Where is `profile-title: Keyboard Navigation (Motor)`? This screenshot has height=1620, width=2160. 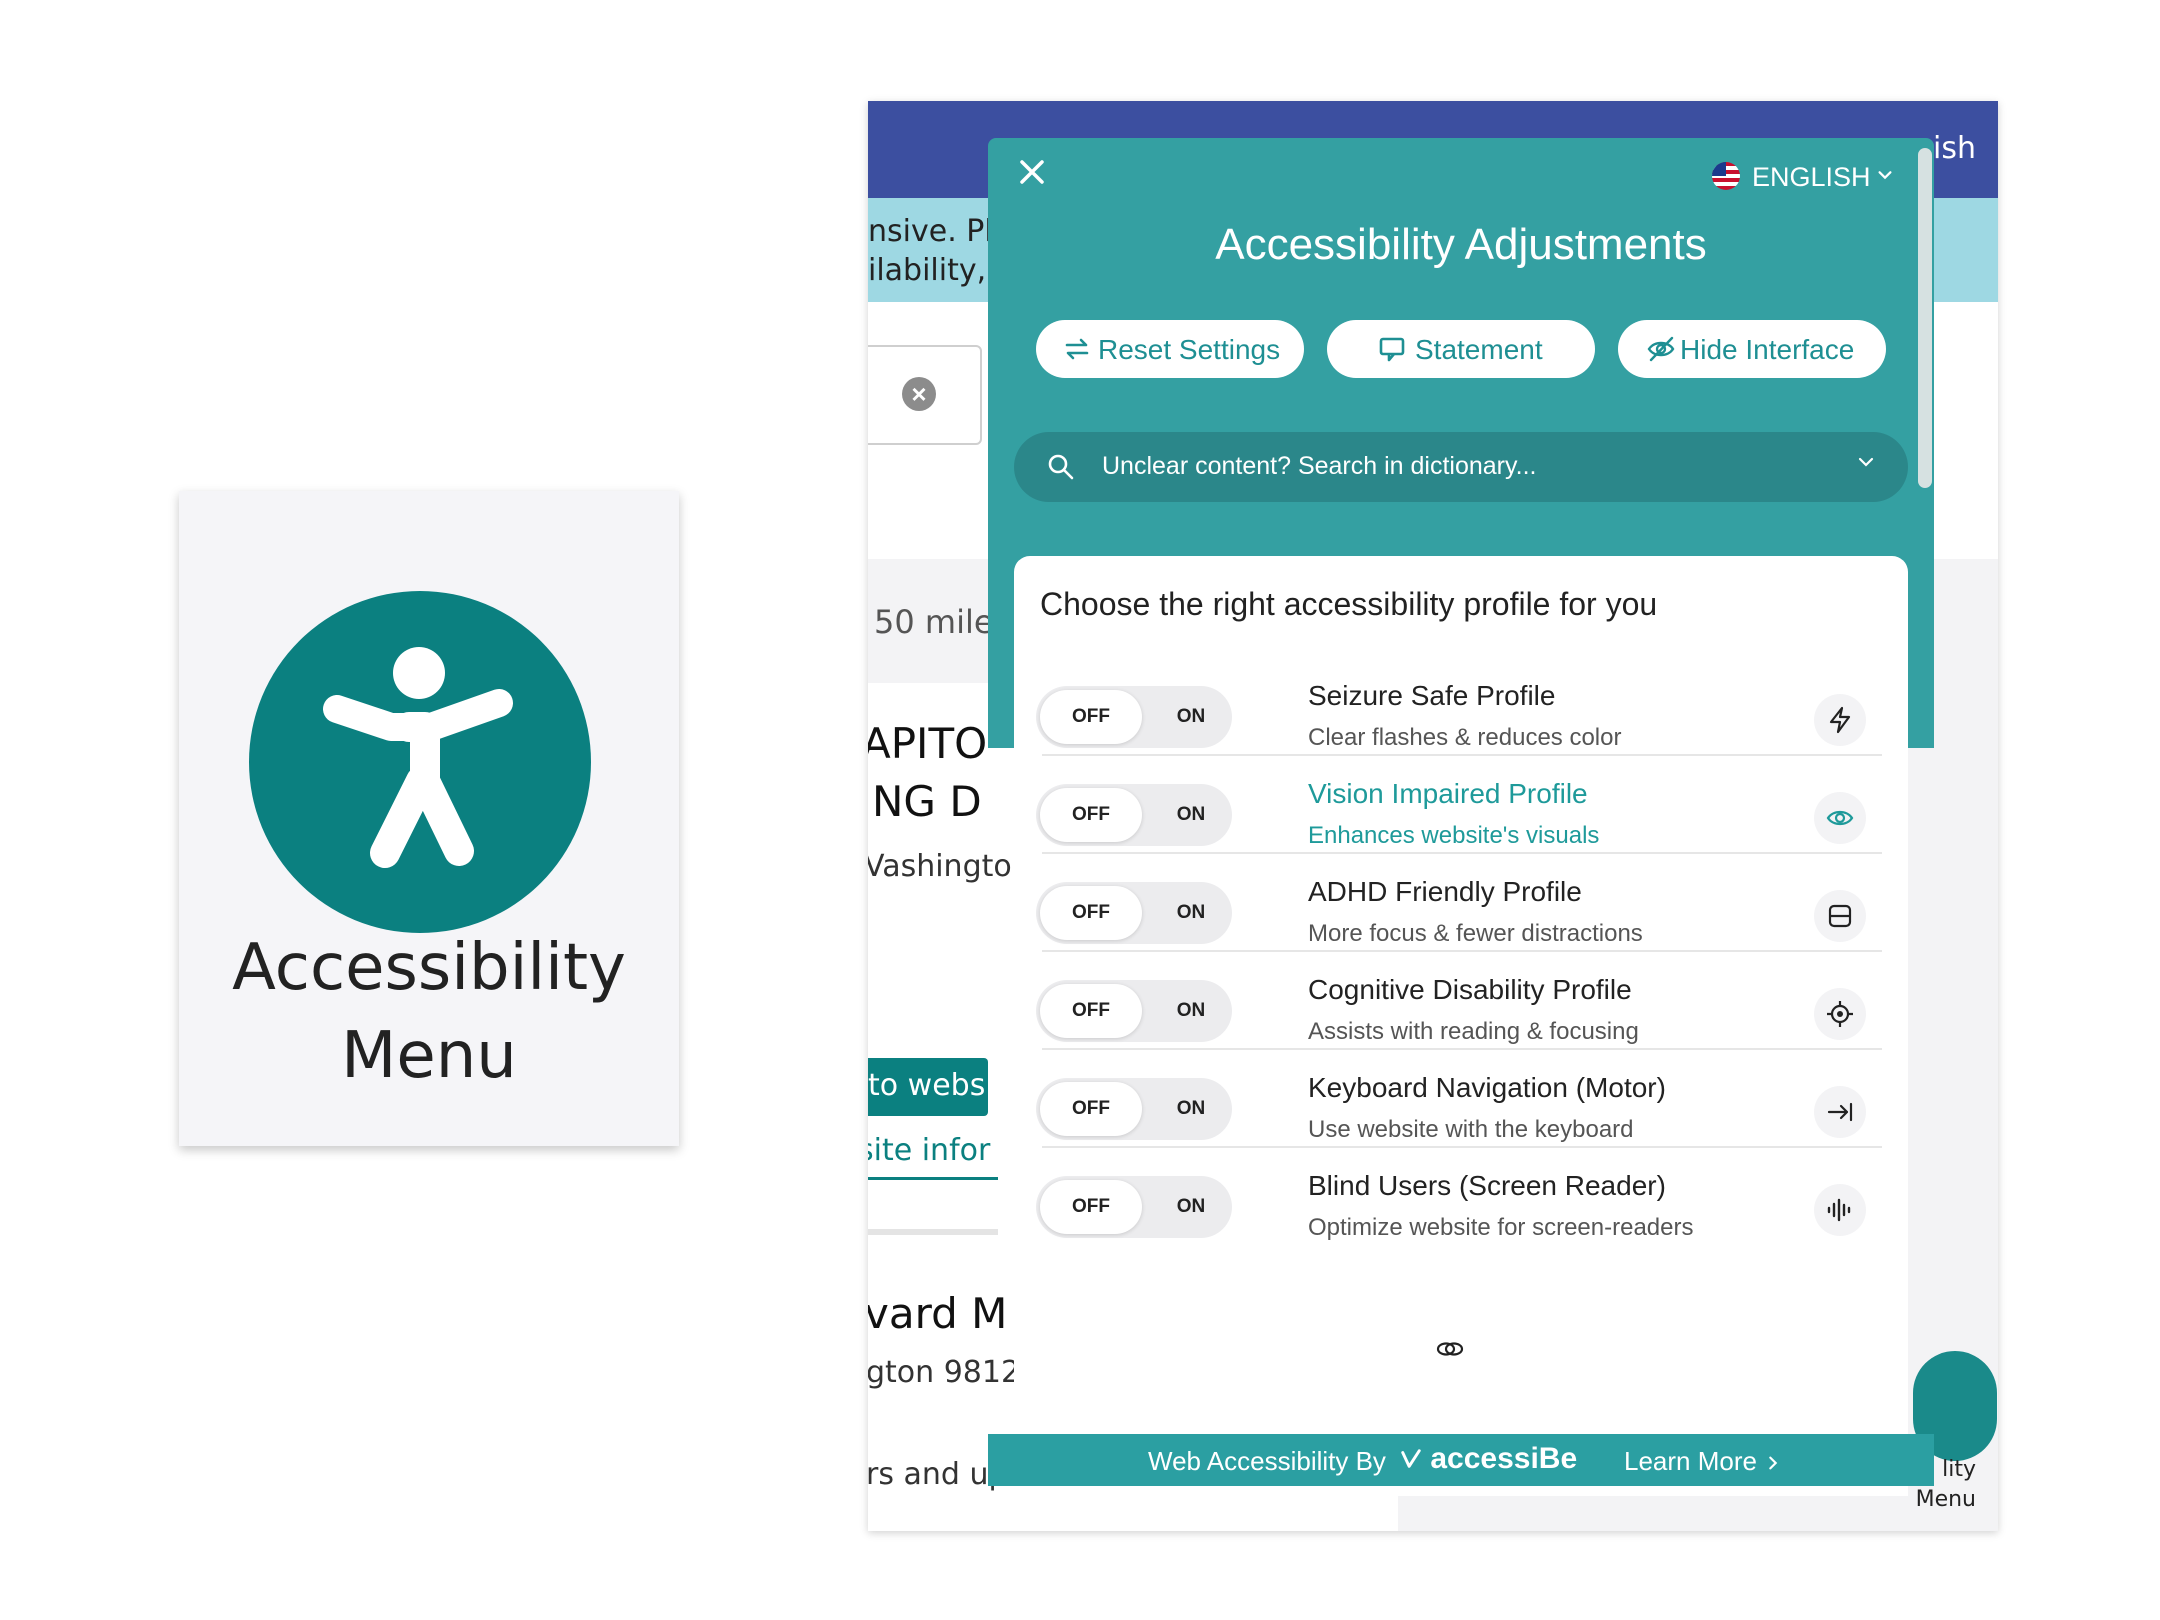
profile-title: Keyboard Navigation (Motor) is located at coordinates (1487, 1087).